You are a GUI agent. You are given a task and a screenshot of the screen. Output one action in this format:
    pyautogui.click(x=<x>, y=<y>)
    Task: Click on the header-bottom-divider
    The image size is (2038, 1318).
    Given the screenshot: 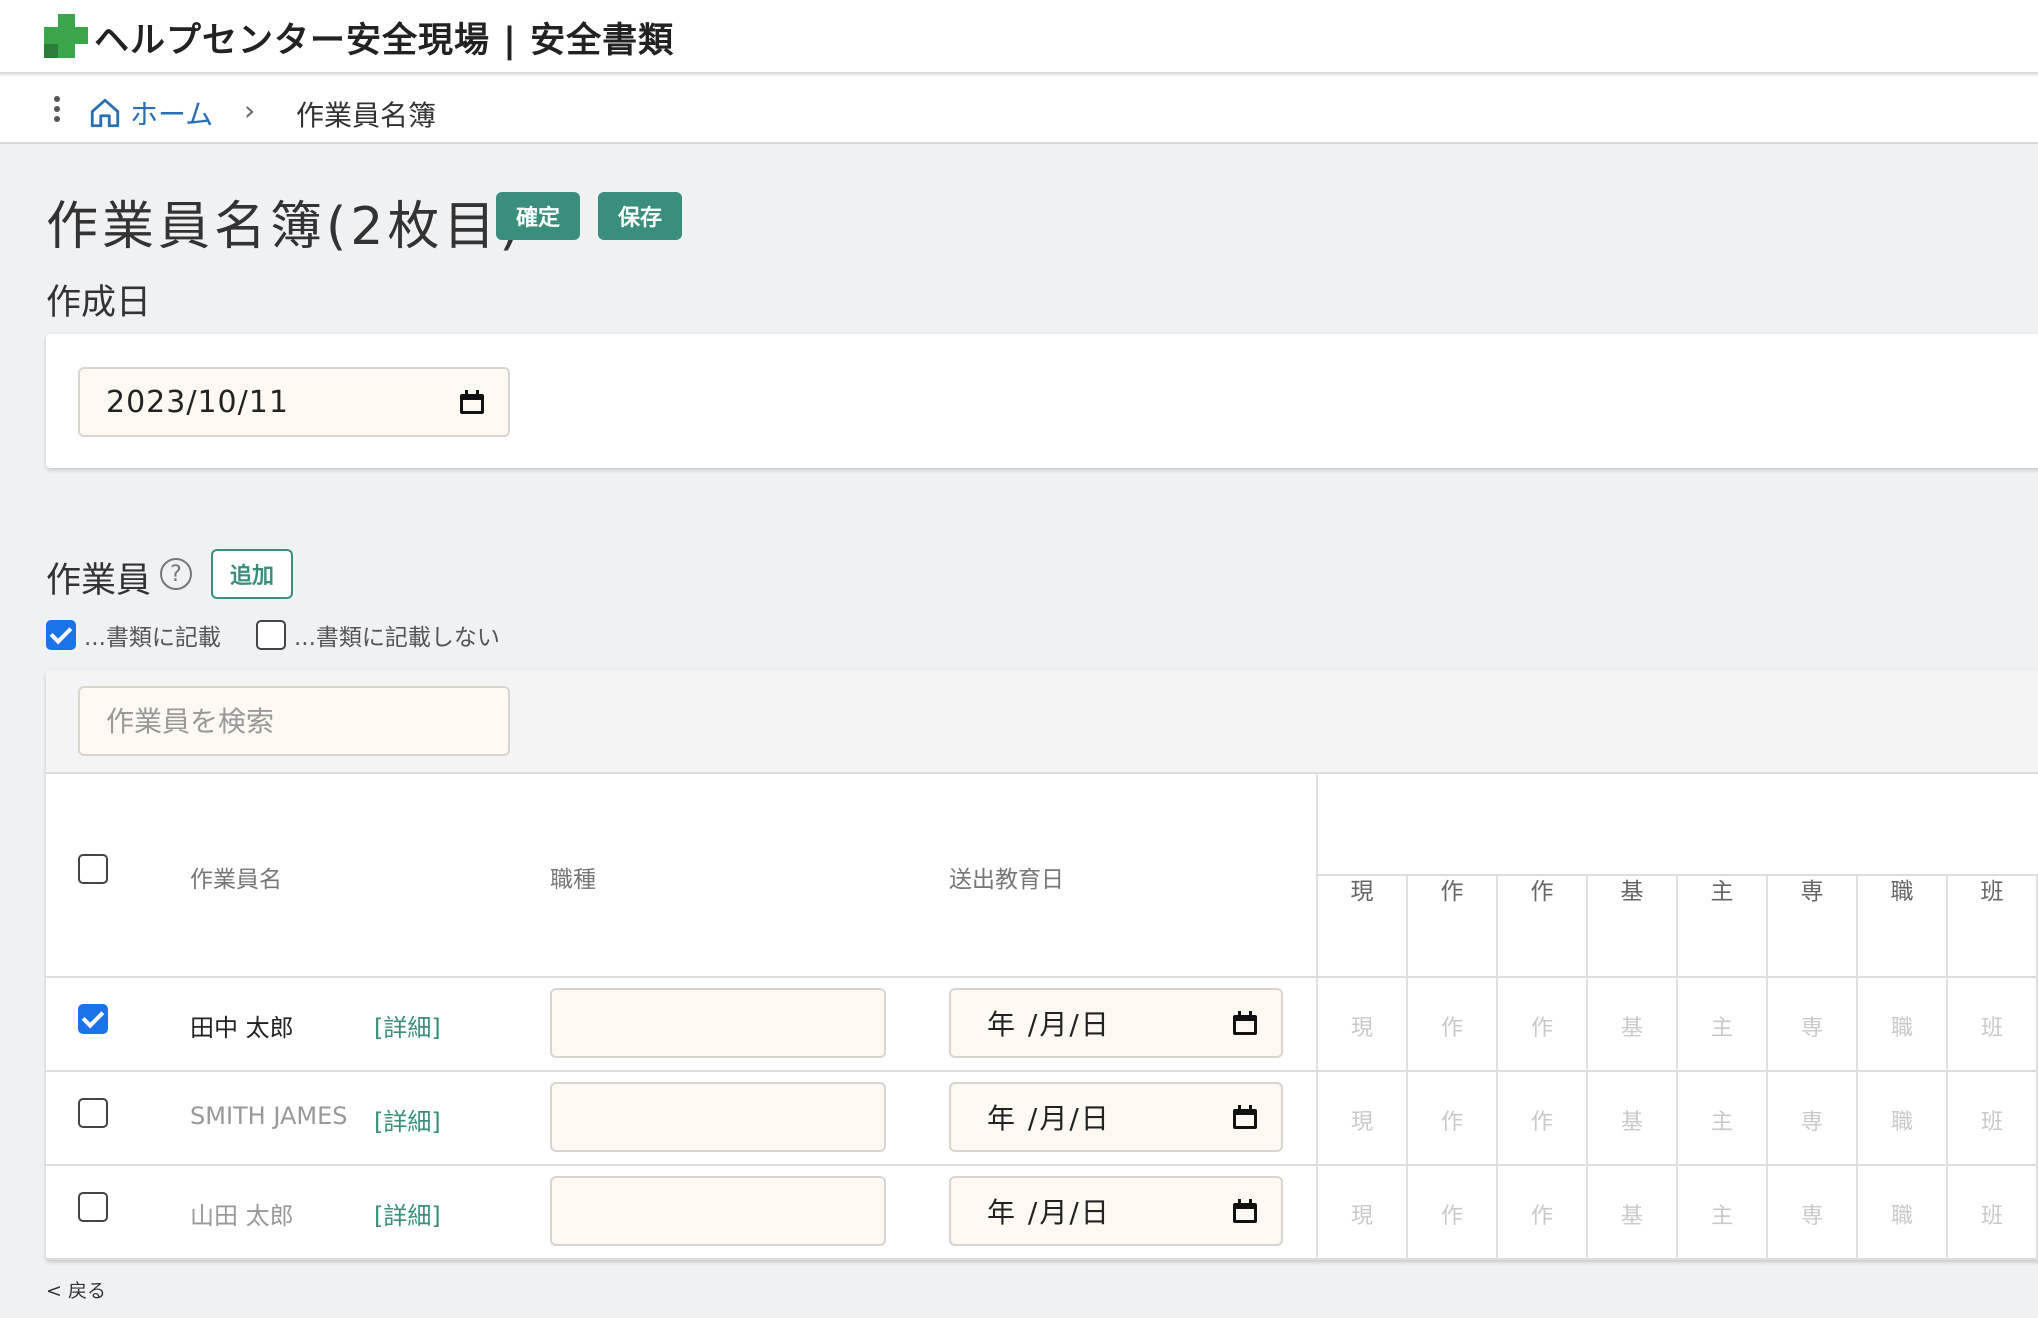 What is the action you would take?
    pyautogui.click(x=1042, y=977)
    